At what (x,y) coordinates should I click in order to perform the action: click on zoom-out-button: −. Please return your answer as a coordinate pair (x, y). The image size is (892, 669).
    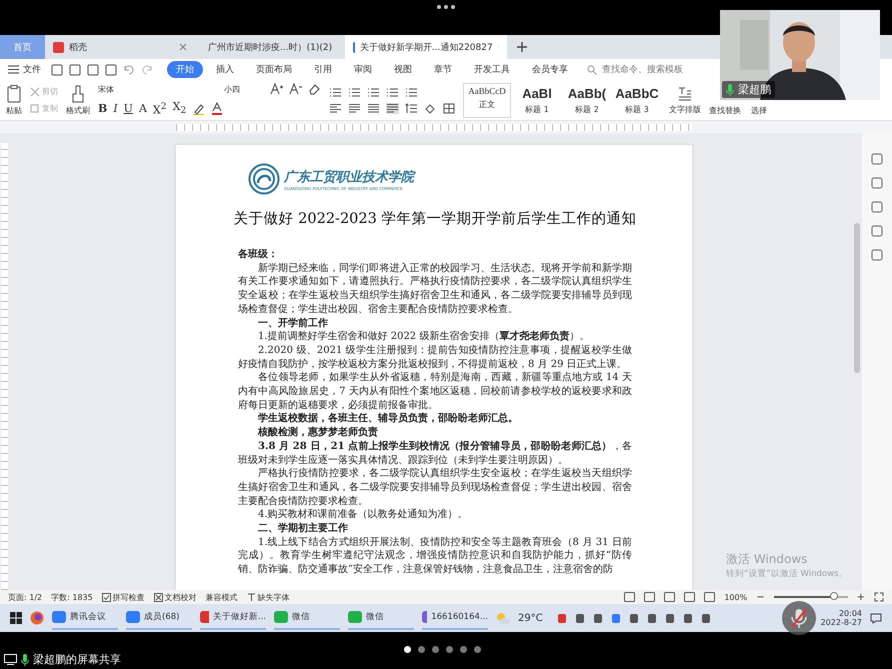
    Looking at the image, I should click on (760, 597).